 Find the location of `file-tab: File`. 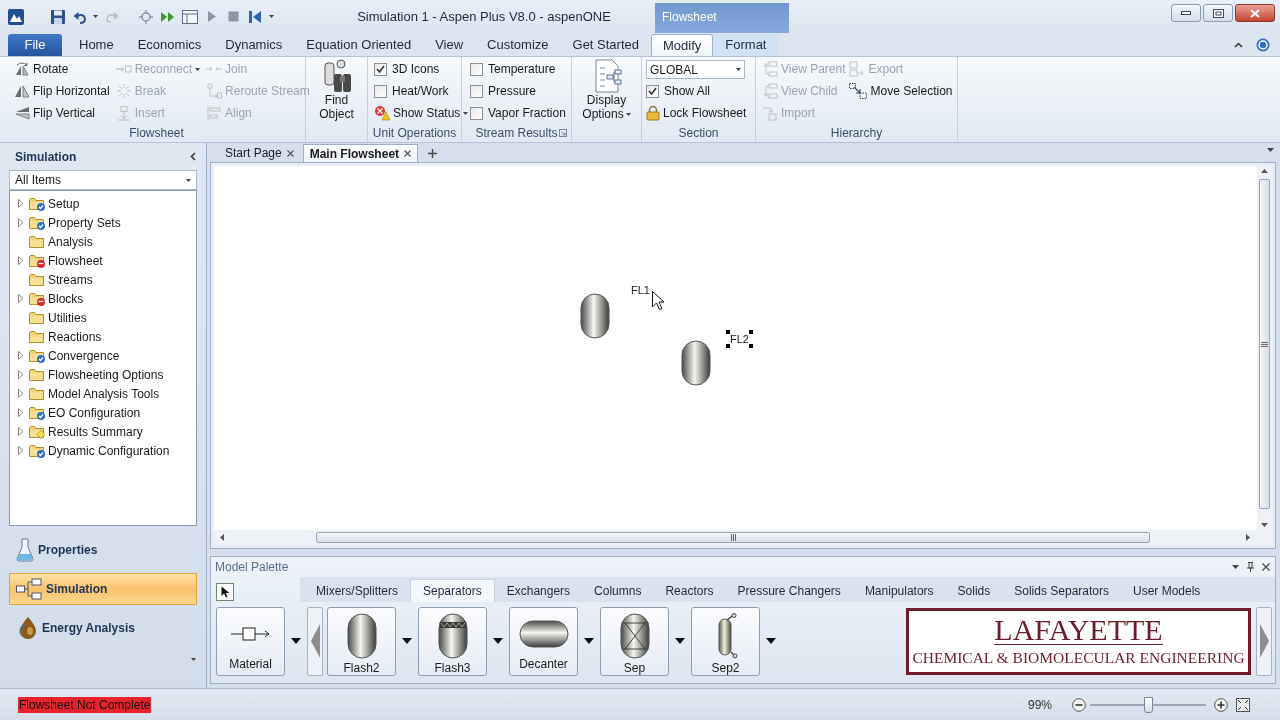

file-tab: File is located at coordinates (35, 45).